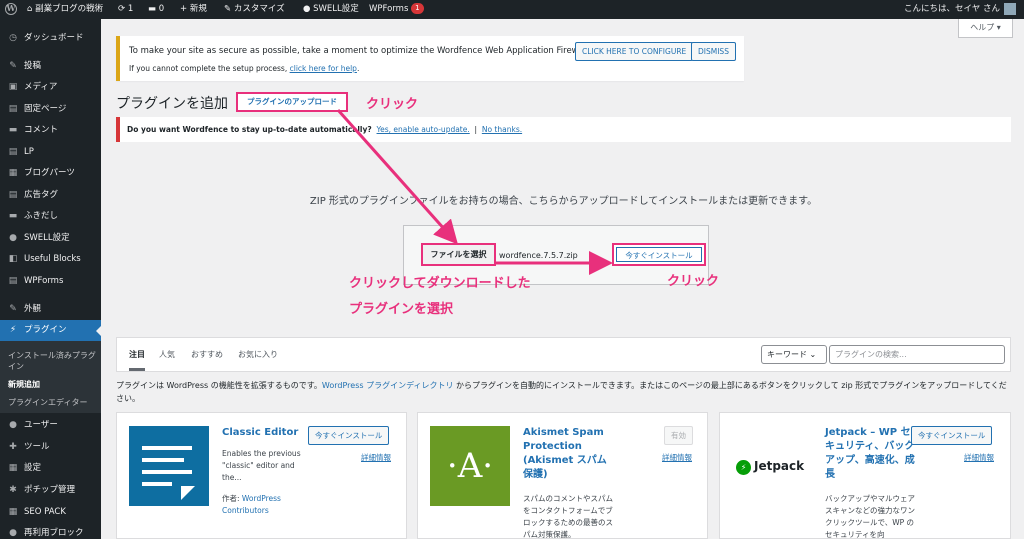  Describe the element at coordinates (388, 385) in the screenshot. I see `plugin-directory-link: WordPress プラグインディレクトリ` at that location.